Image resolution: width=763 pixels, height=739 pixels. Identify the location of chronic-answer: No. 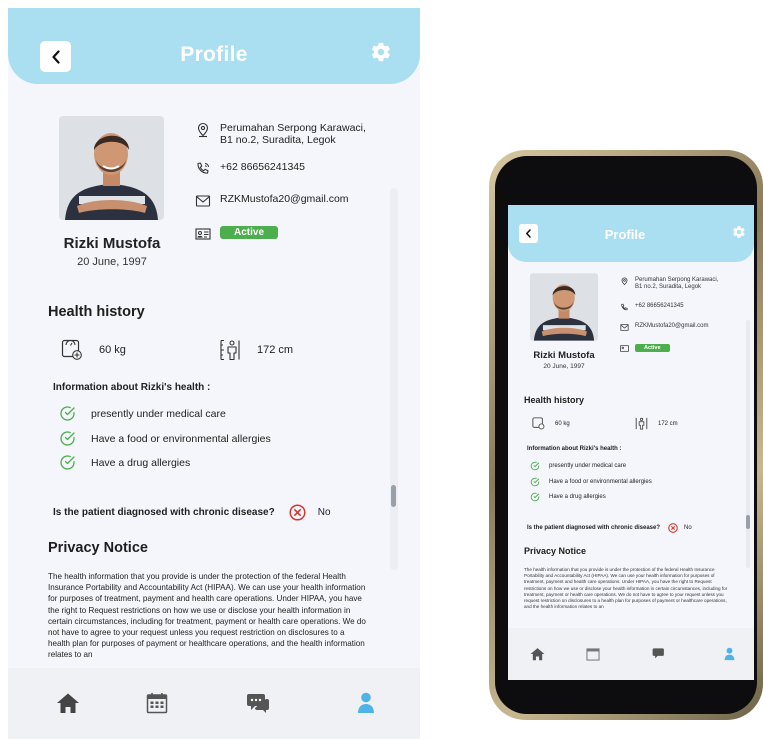
(324, 512).